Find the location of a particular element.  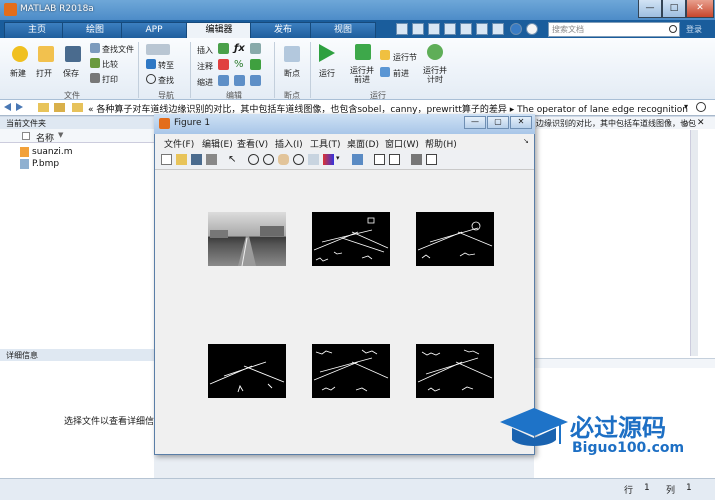

menu-dock-icon: ↘ is located at coordinates (526, 141).